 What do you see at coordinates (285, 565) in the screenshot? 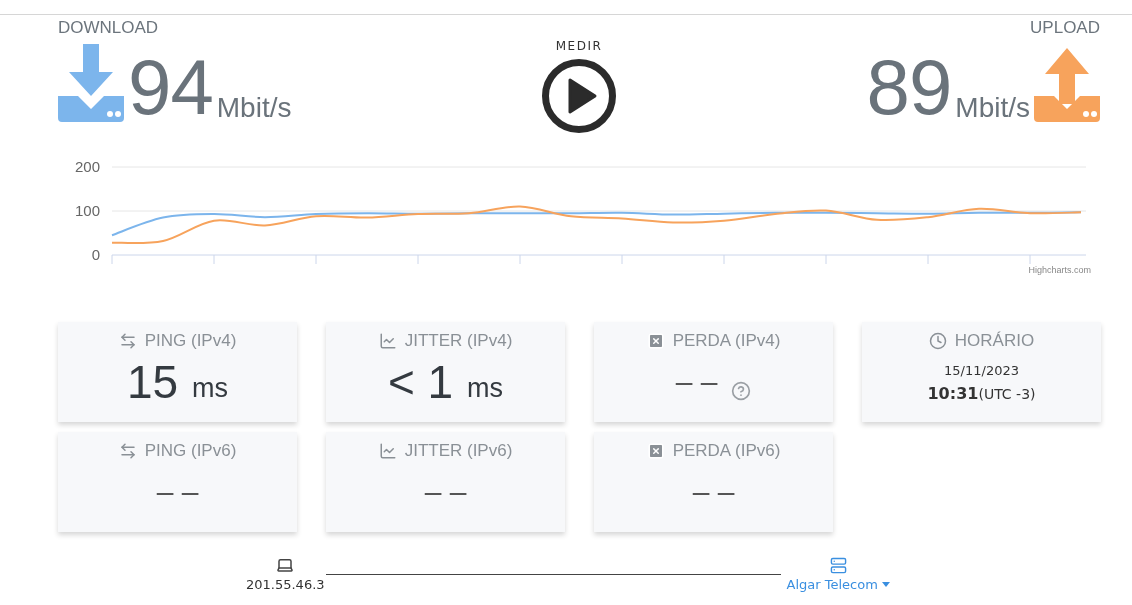
I see `laptop-icon` at bounding box center [285, 565].